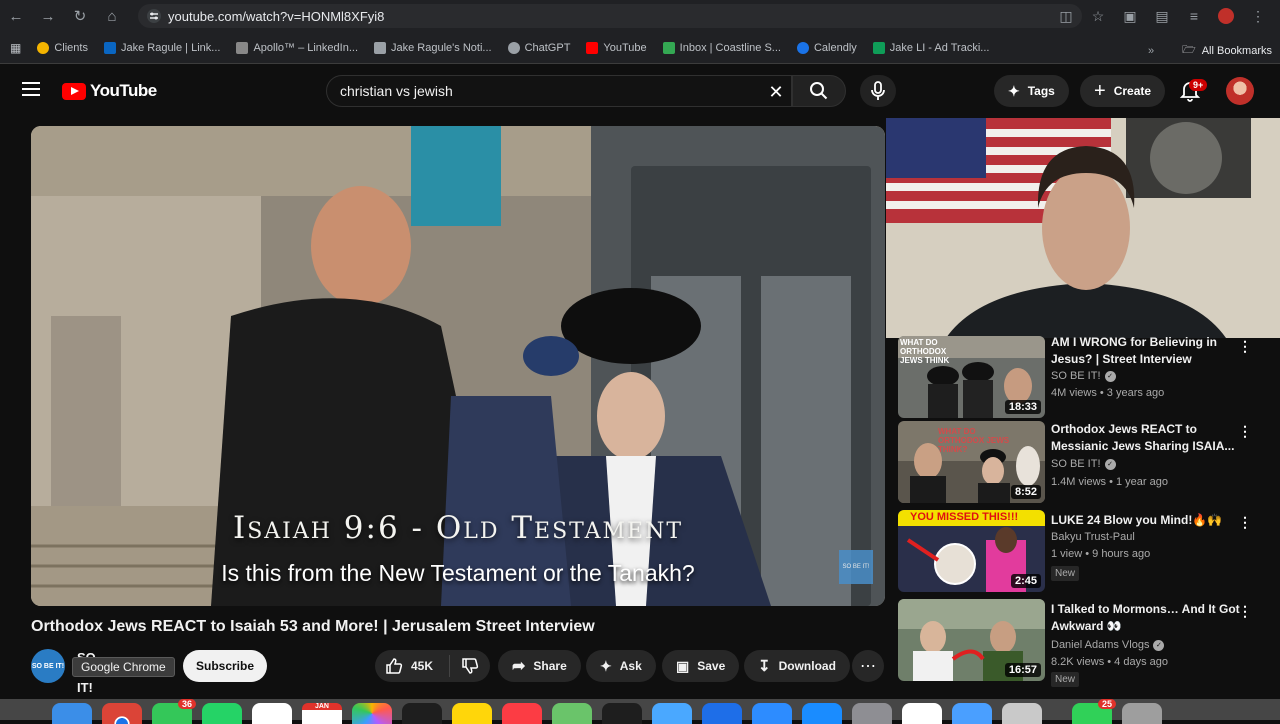 This screenshot has width=1280, height=724. What do you see at coordinates (868, 666) in the screenshot?
I see `more-actions-icon: ⋯` at bounding box center [868, 666].